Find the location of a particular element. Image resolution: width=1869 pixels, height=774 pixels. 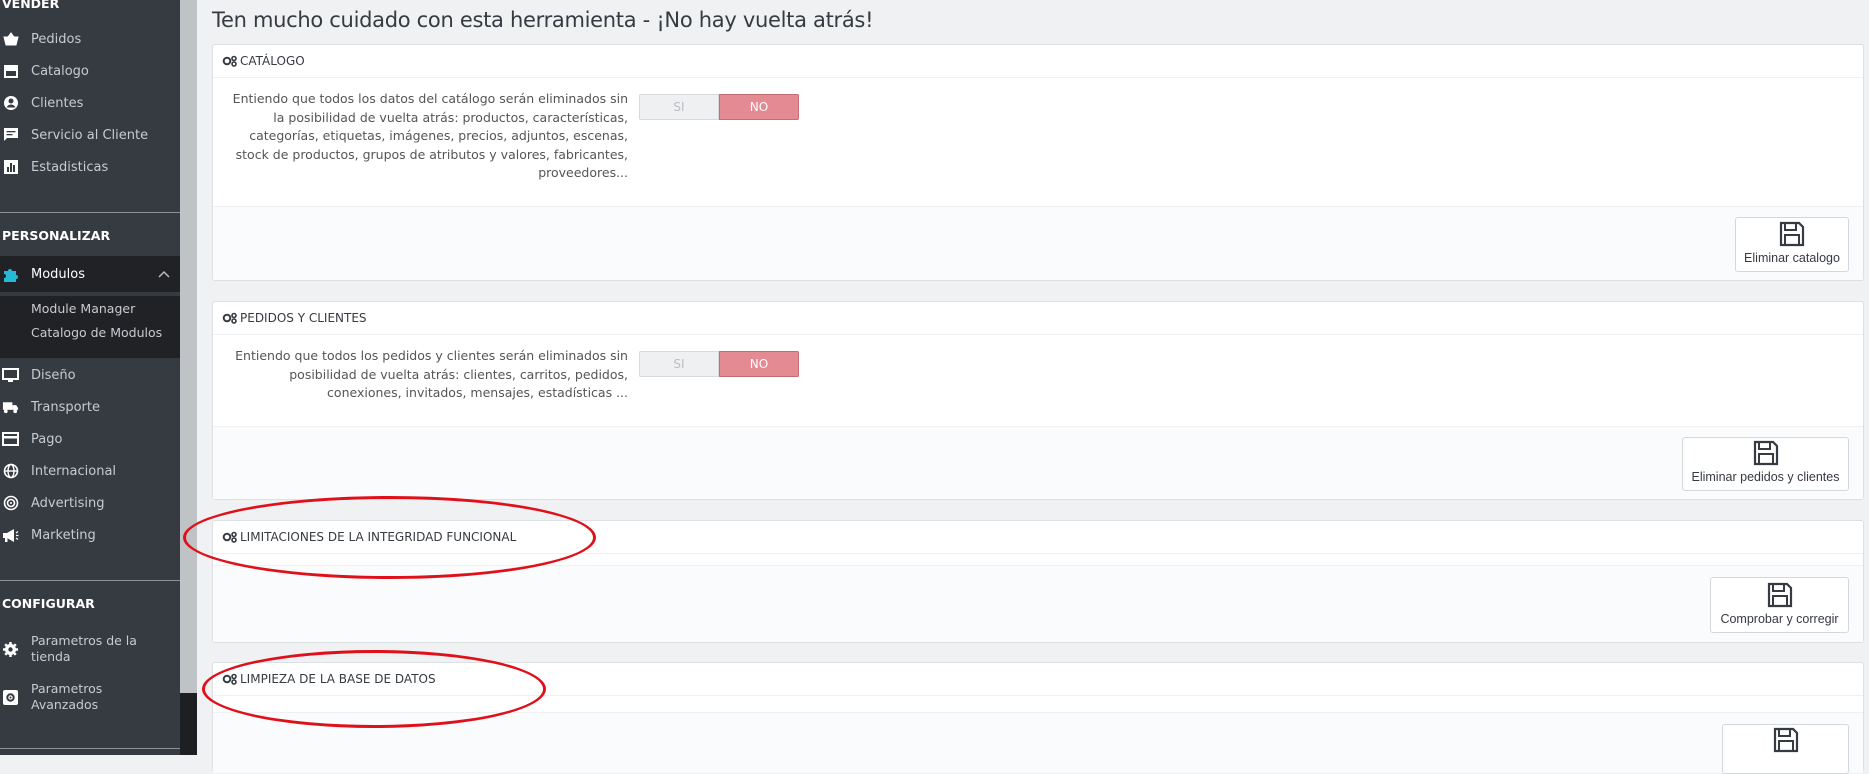

panel-heading: CATÁLOGO is located at coordinates (1038, 61).